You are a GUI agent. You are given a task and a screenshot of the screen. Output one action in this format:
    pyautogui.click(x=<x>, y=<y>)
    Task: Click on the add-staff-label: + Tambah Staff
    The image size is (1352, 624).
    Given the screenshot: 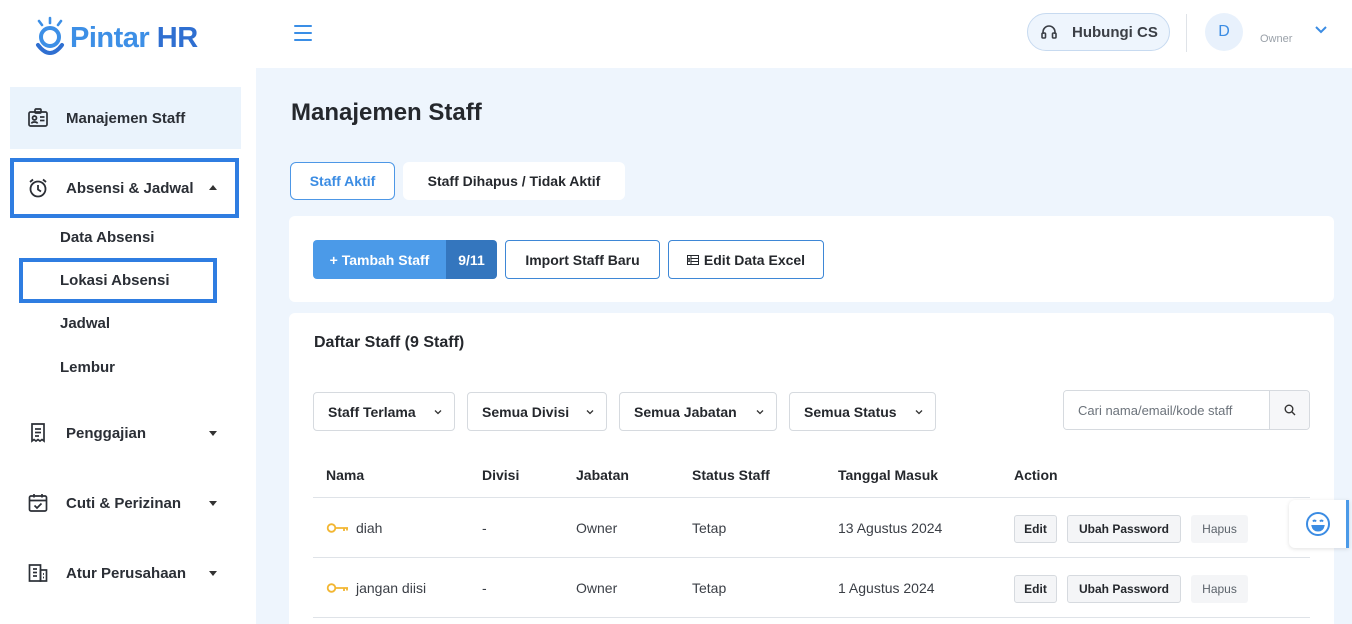 What is the action you would take?
    pyautogui.click(x=379, y=259)
    